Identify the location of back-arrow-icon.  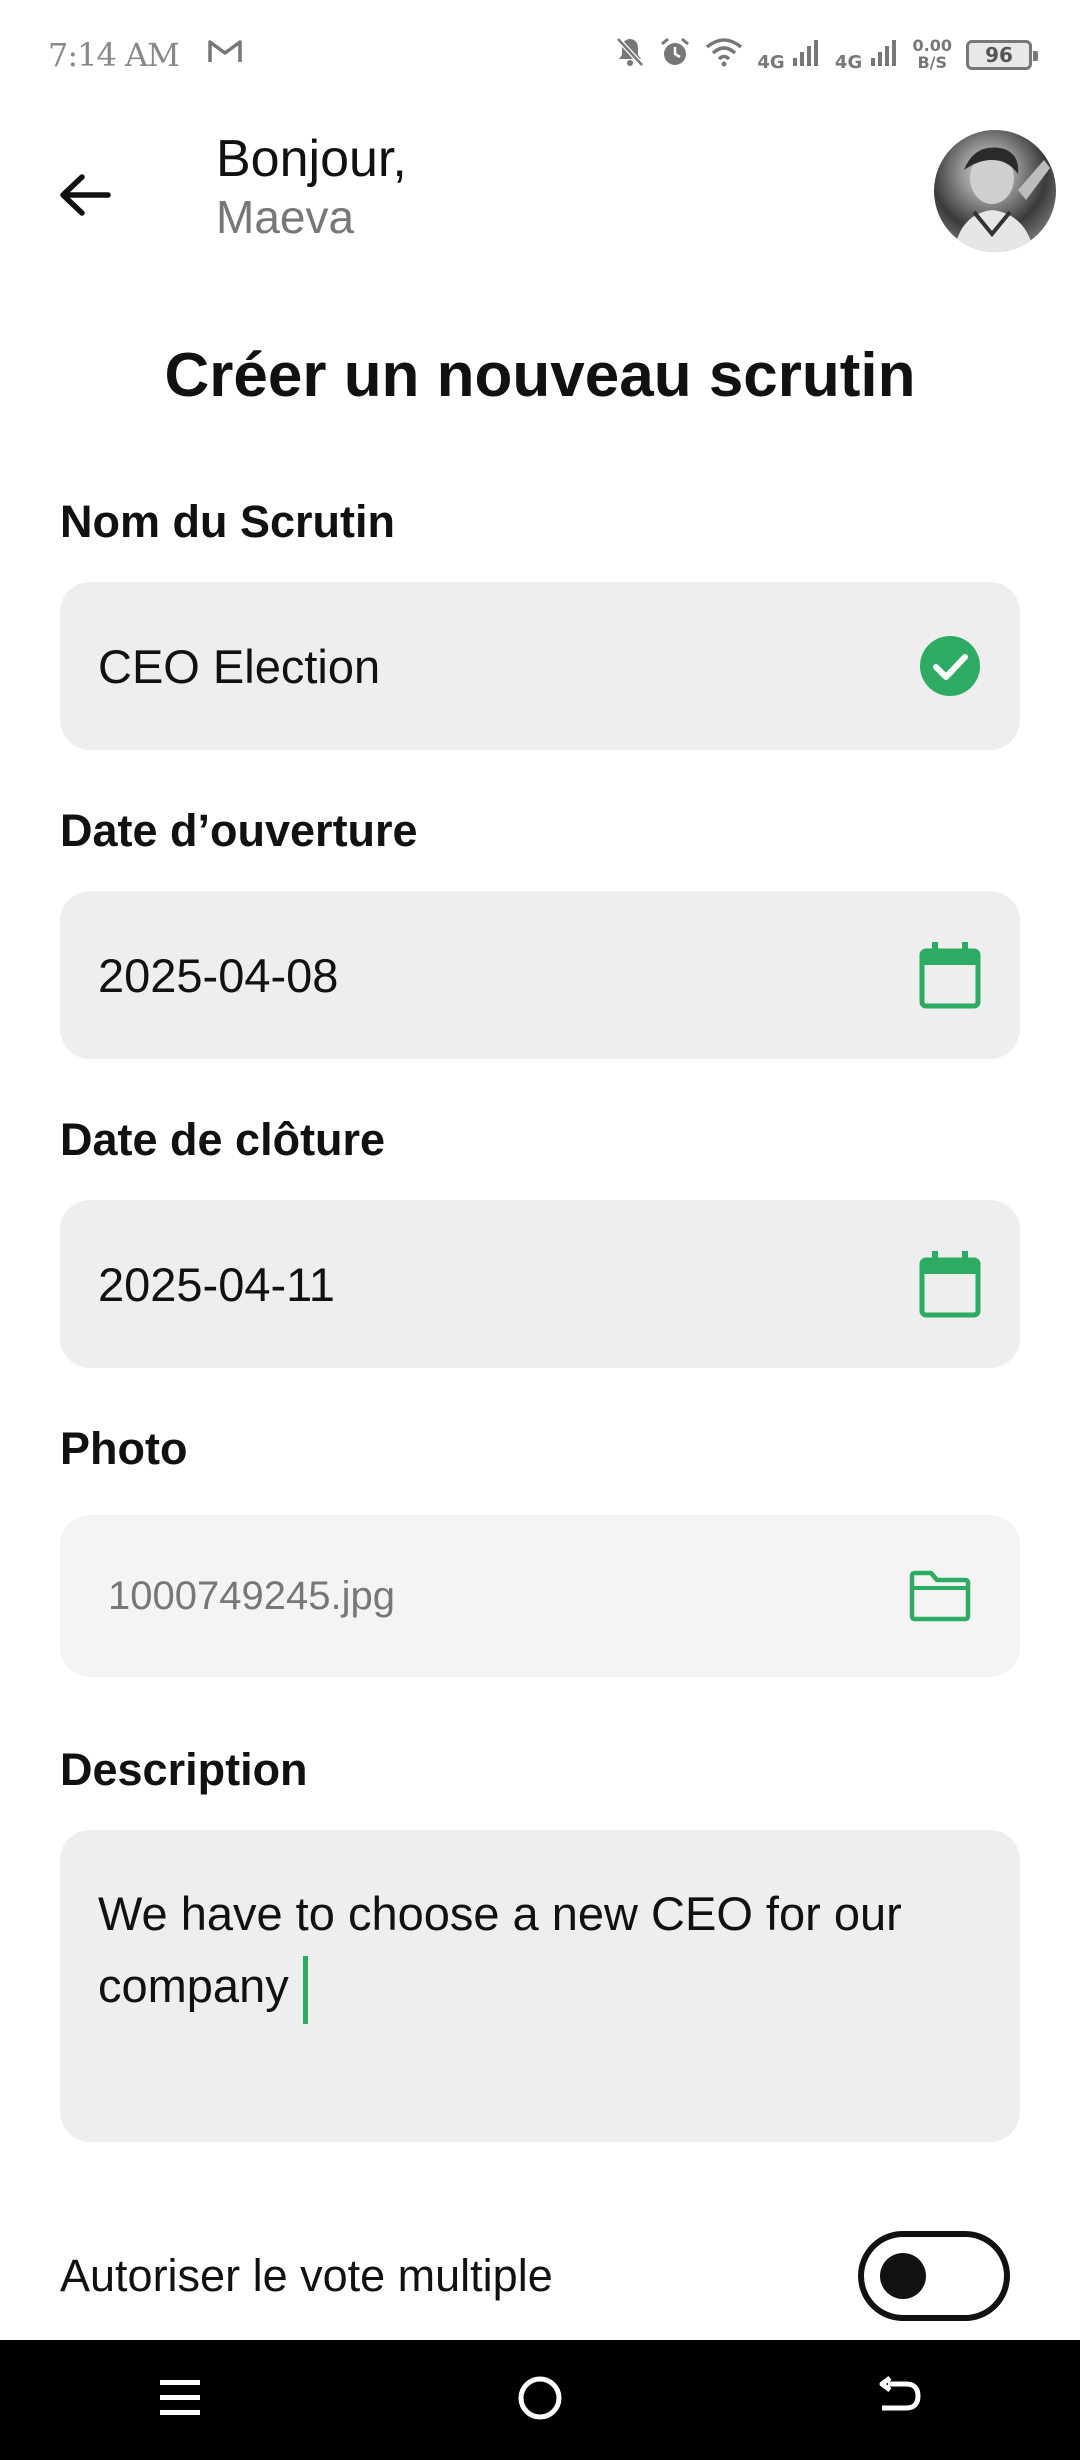
(900, 2400).